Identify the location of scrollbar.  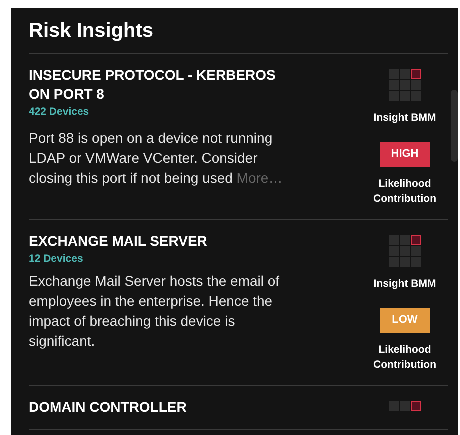
(454, 126).